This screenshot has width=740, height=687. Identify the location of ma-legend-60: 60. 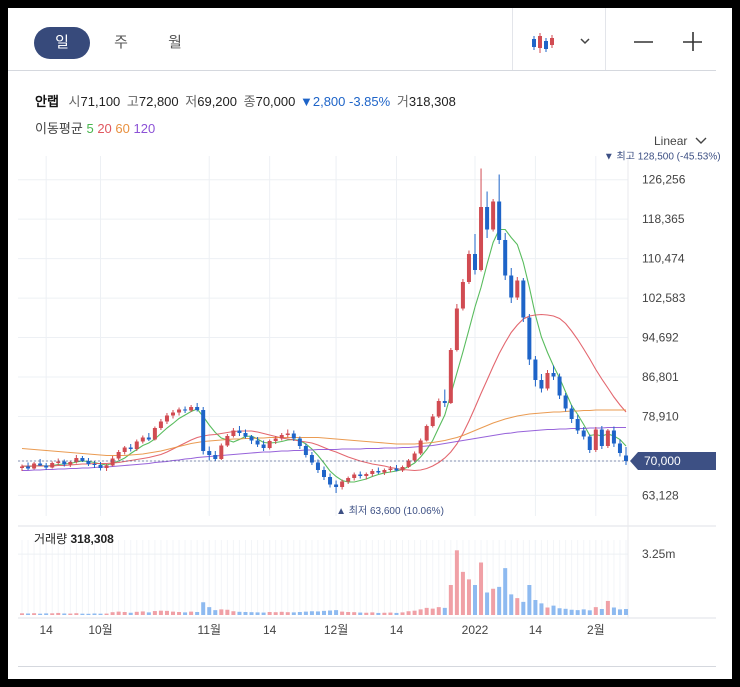
(122, 128).